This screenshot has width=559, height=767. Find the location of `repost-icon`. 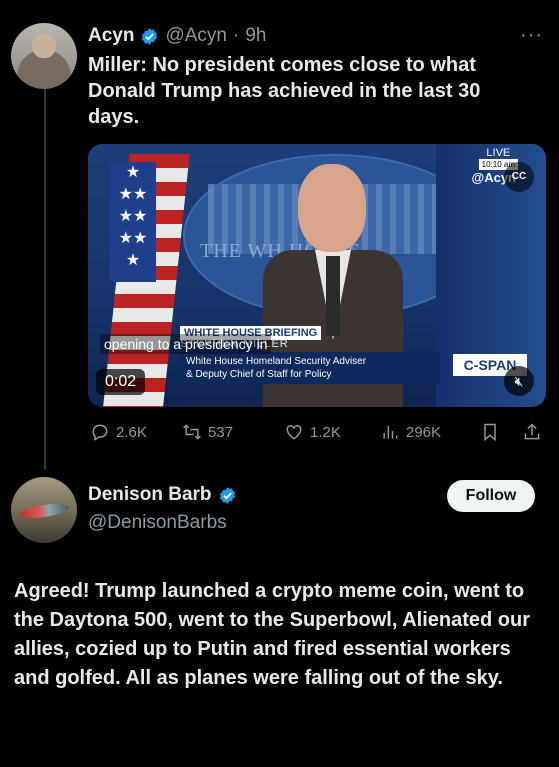

repost-icon is located at coordinates (192, 432).